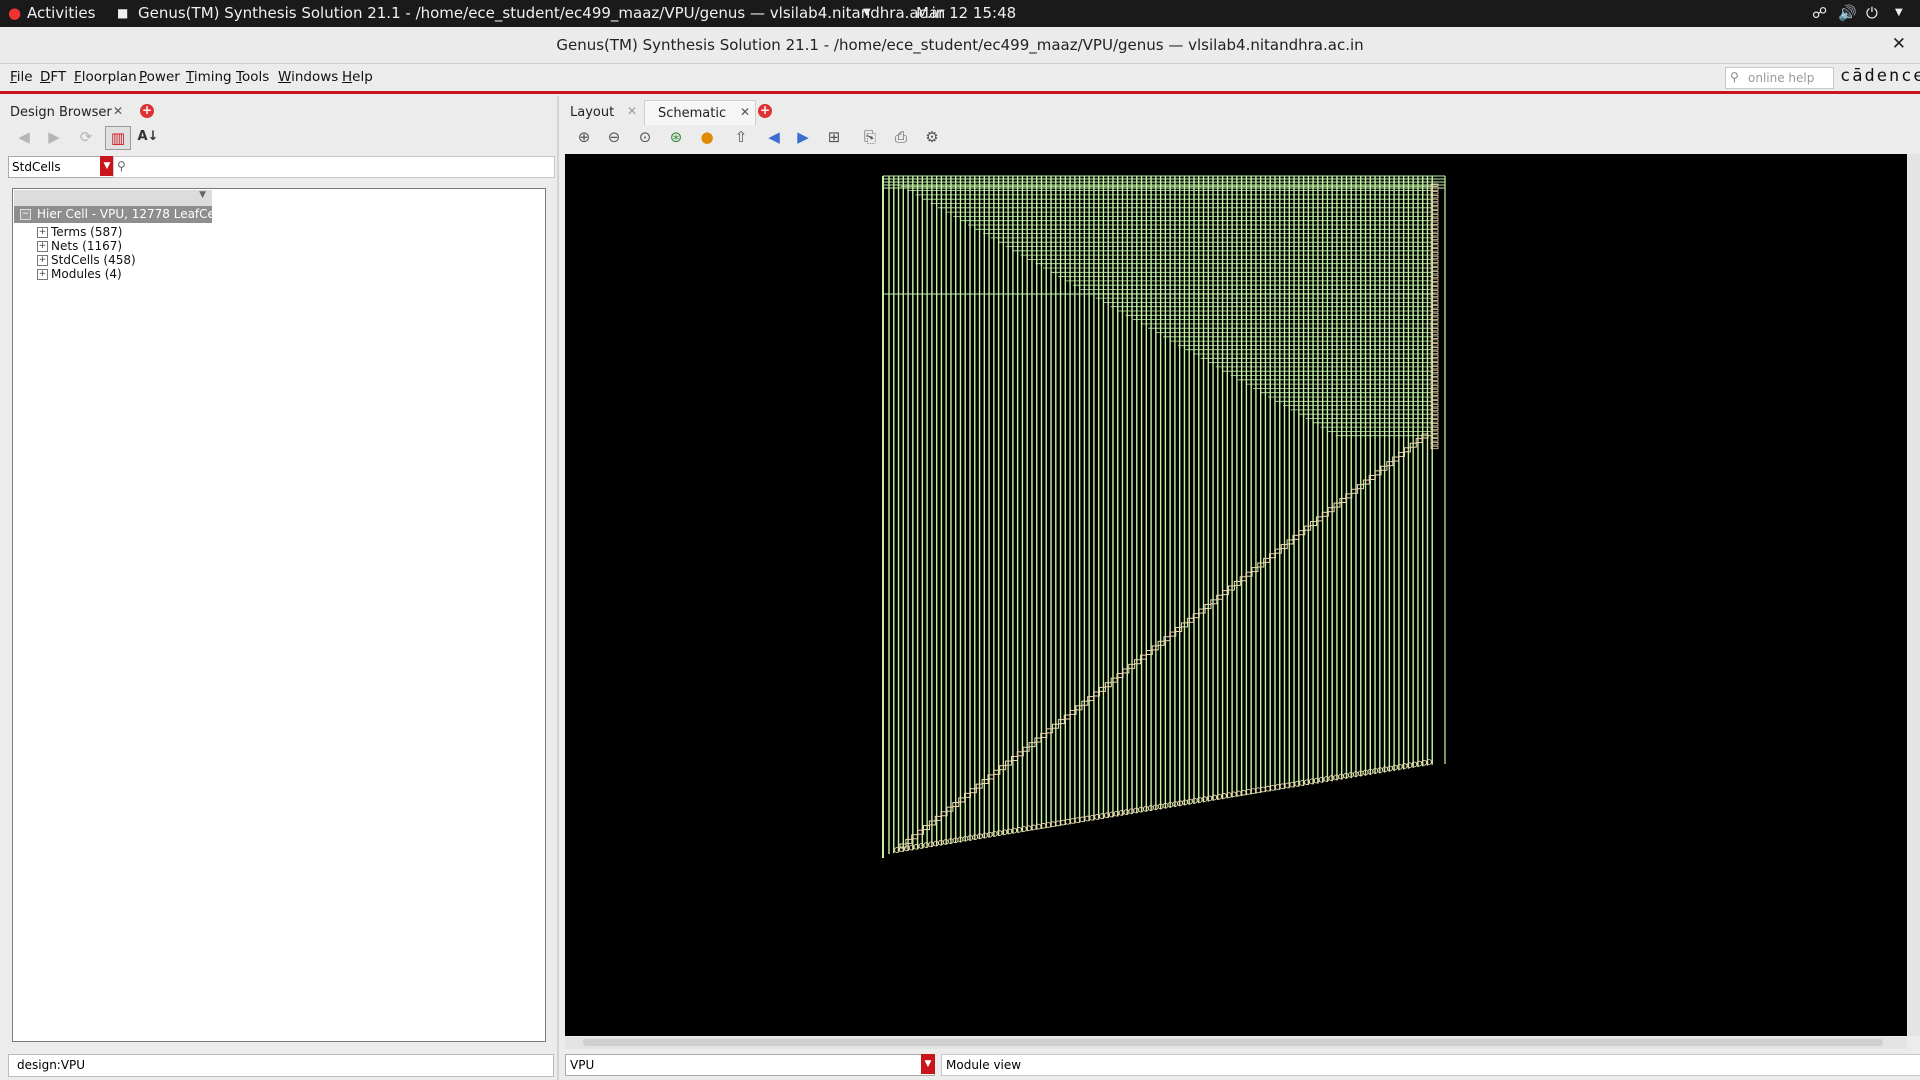  I want to click on zoom-area-icon: ⊛, so click(676, 137).